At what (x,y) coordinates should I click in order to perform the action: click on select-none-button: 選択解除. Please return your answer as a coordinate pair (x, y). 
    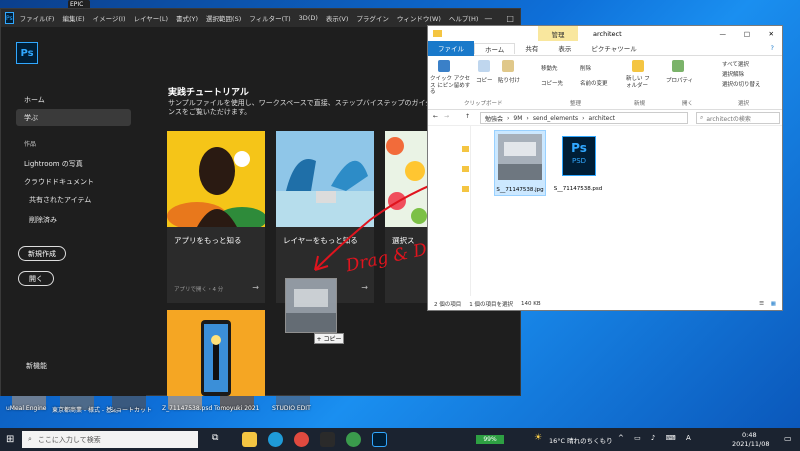
    Looking at the image, I should click on (733, 74).